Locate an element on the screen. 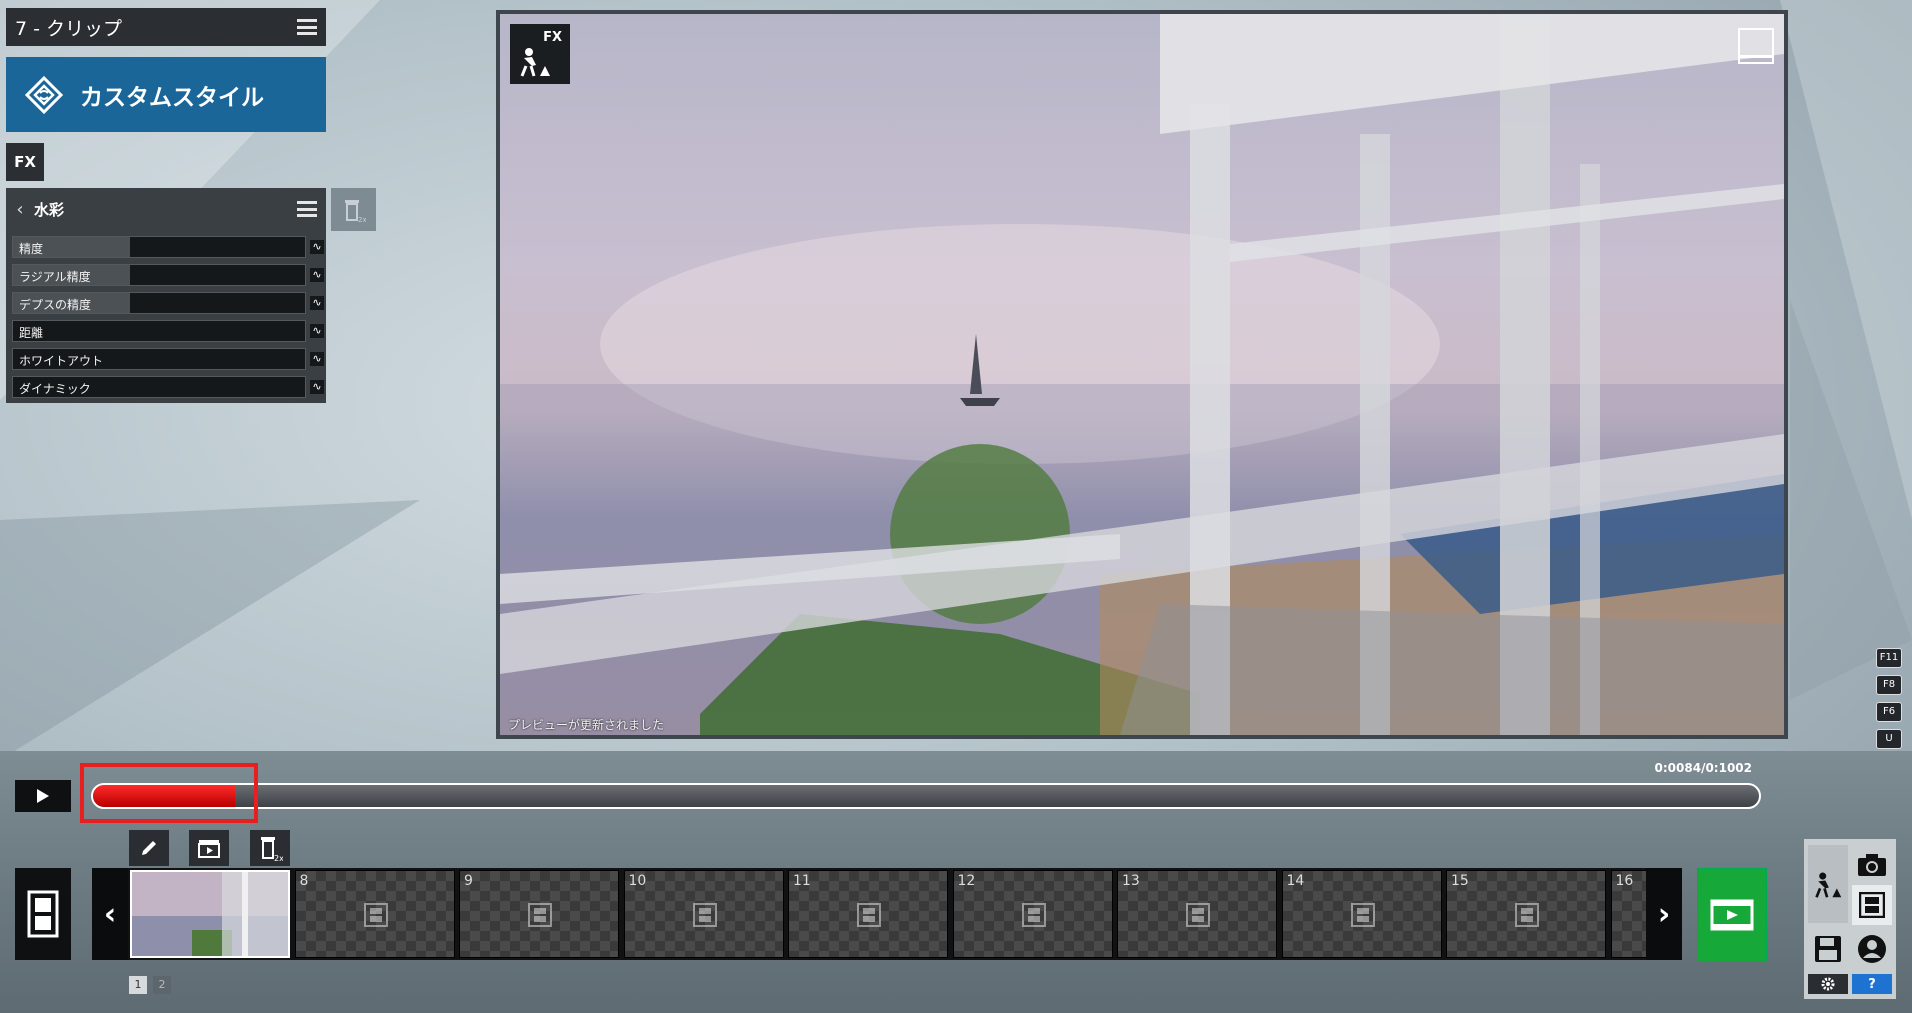  param-label: デプスの精度 is located at coordinates (55, 305).